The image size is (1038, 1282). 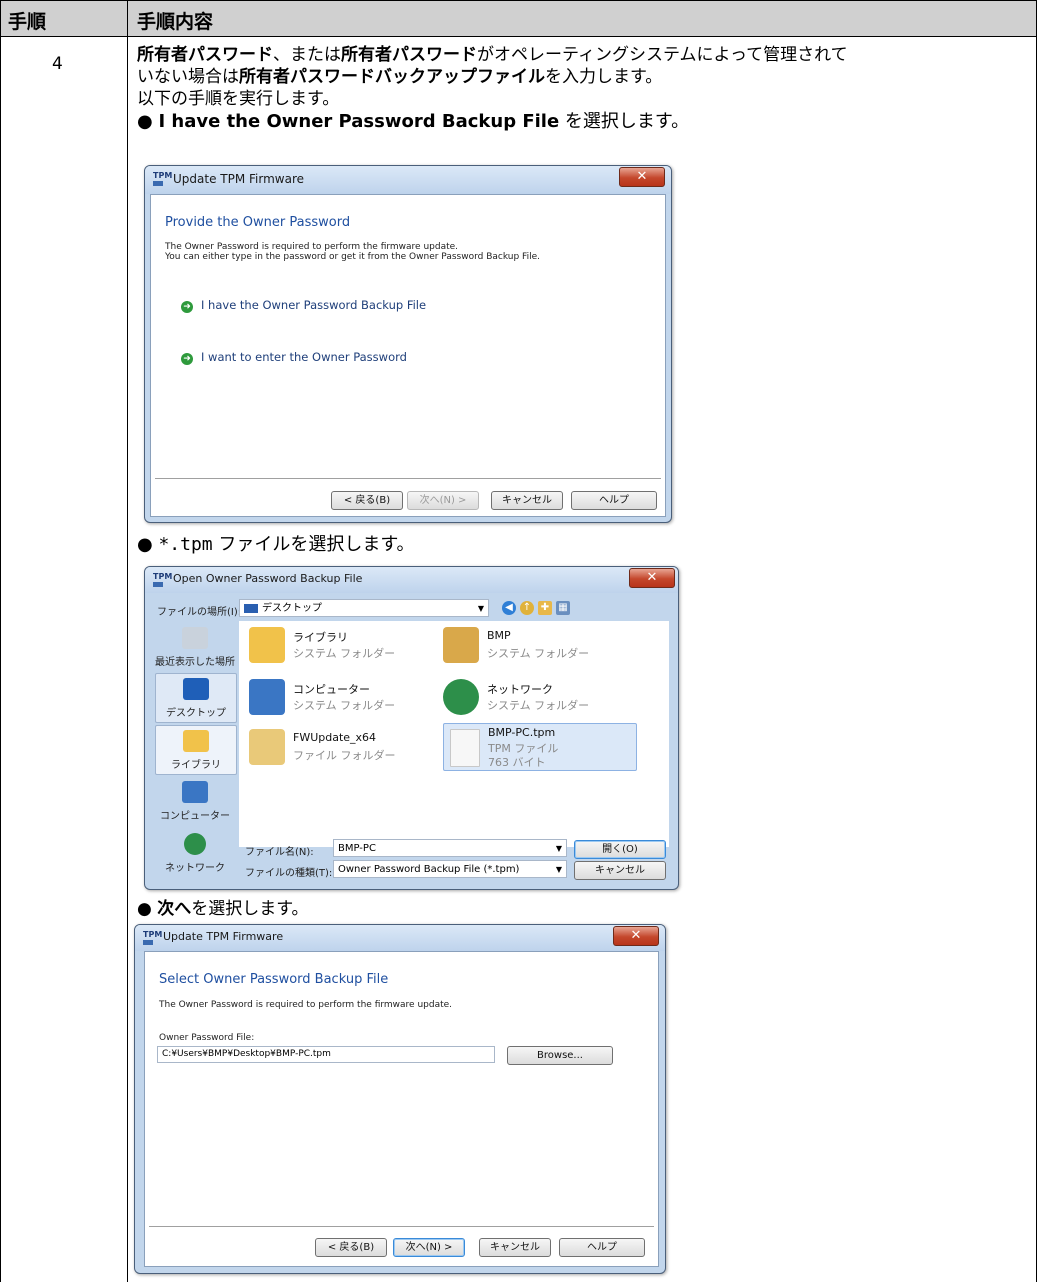 I want to click on filename-value: BMP-PC, so click(x=357, y=848).